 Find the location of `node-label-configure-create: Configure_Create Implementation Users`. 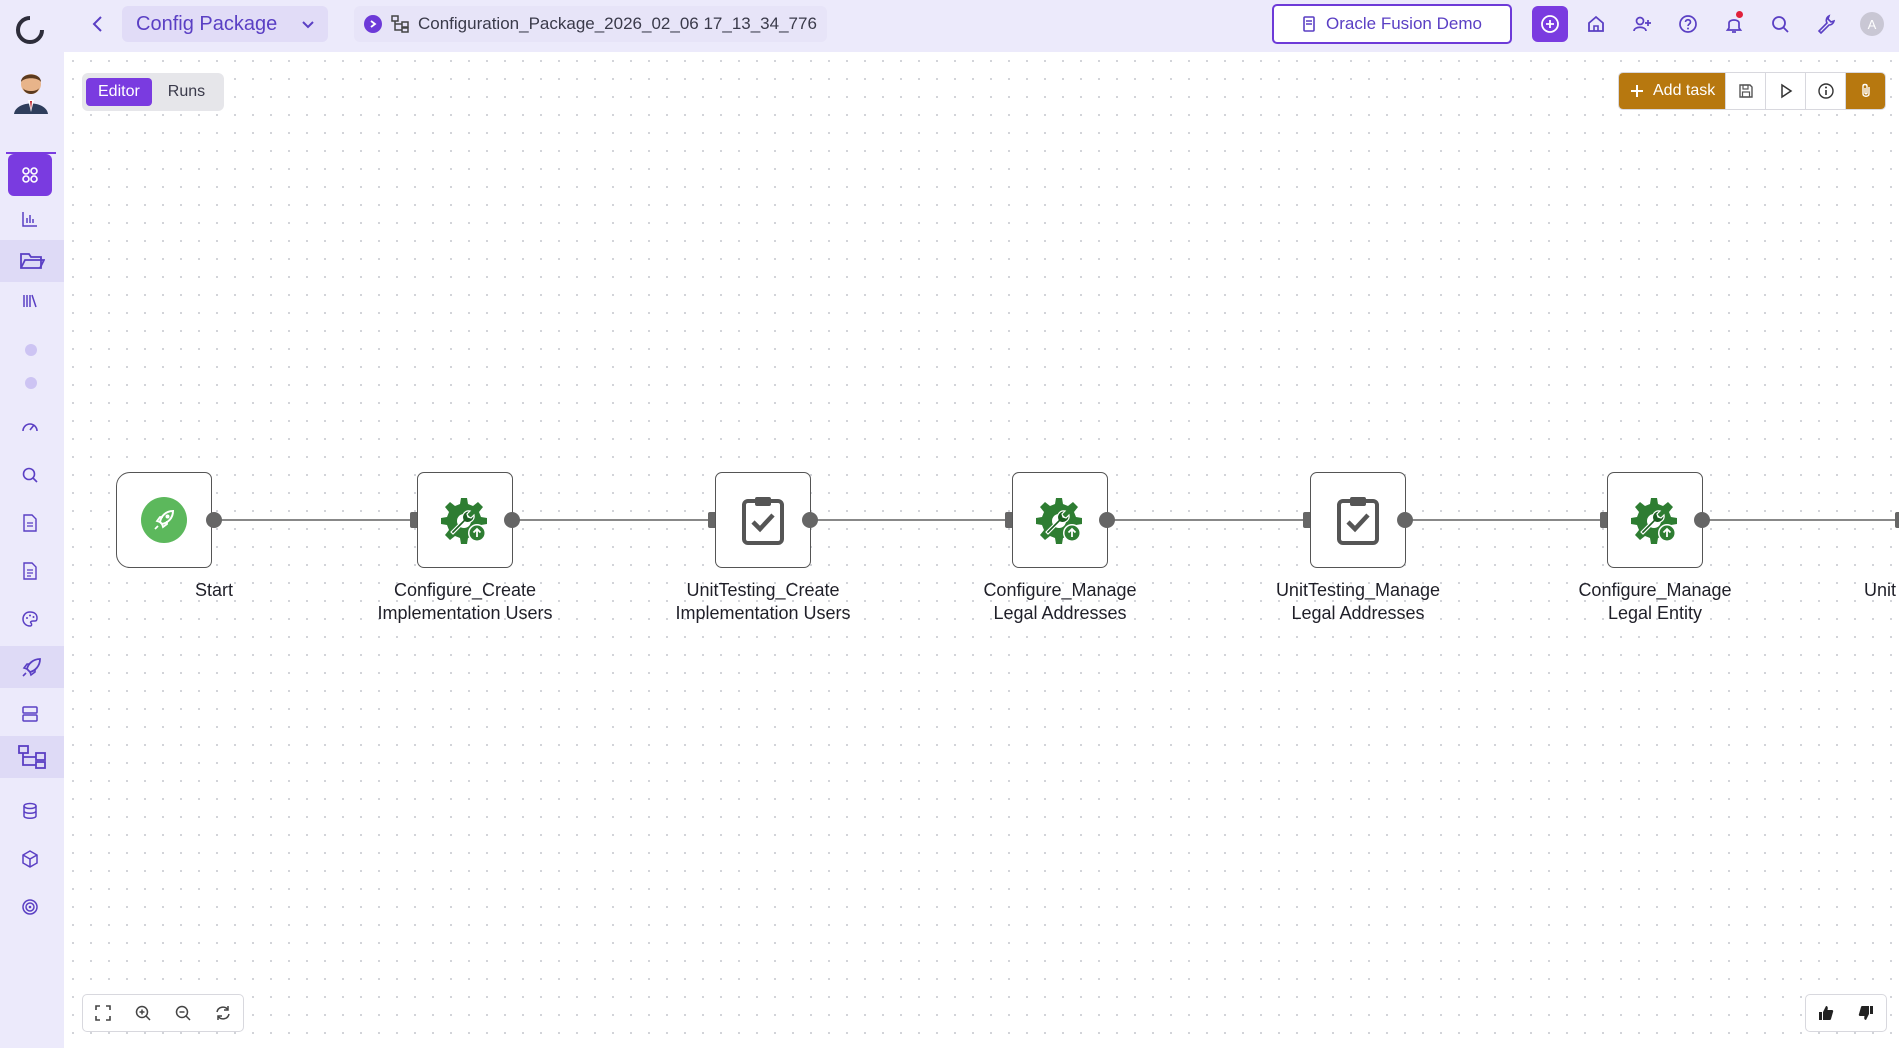

node-label-configure-create: Configure_Create Implementation Users is located at coordinates (465, 601).